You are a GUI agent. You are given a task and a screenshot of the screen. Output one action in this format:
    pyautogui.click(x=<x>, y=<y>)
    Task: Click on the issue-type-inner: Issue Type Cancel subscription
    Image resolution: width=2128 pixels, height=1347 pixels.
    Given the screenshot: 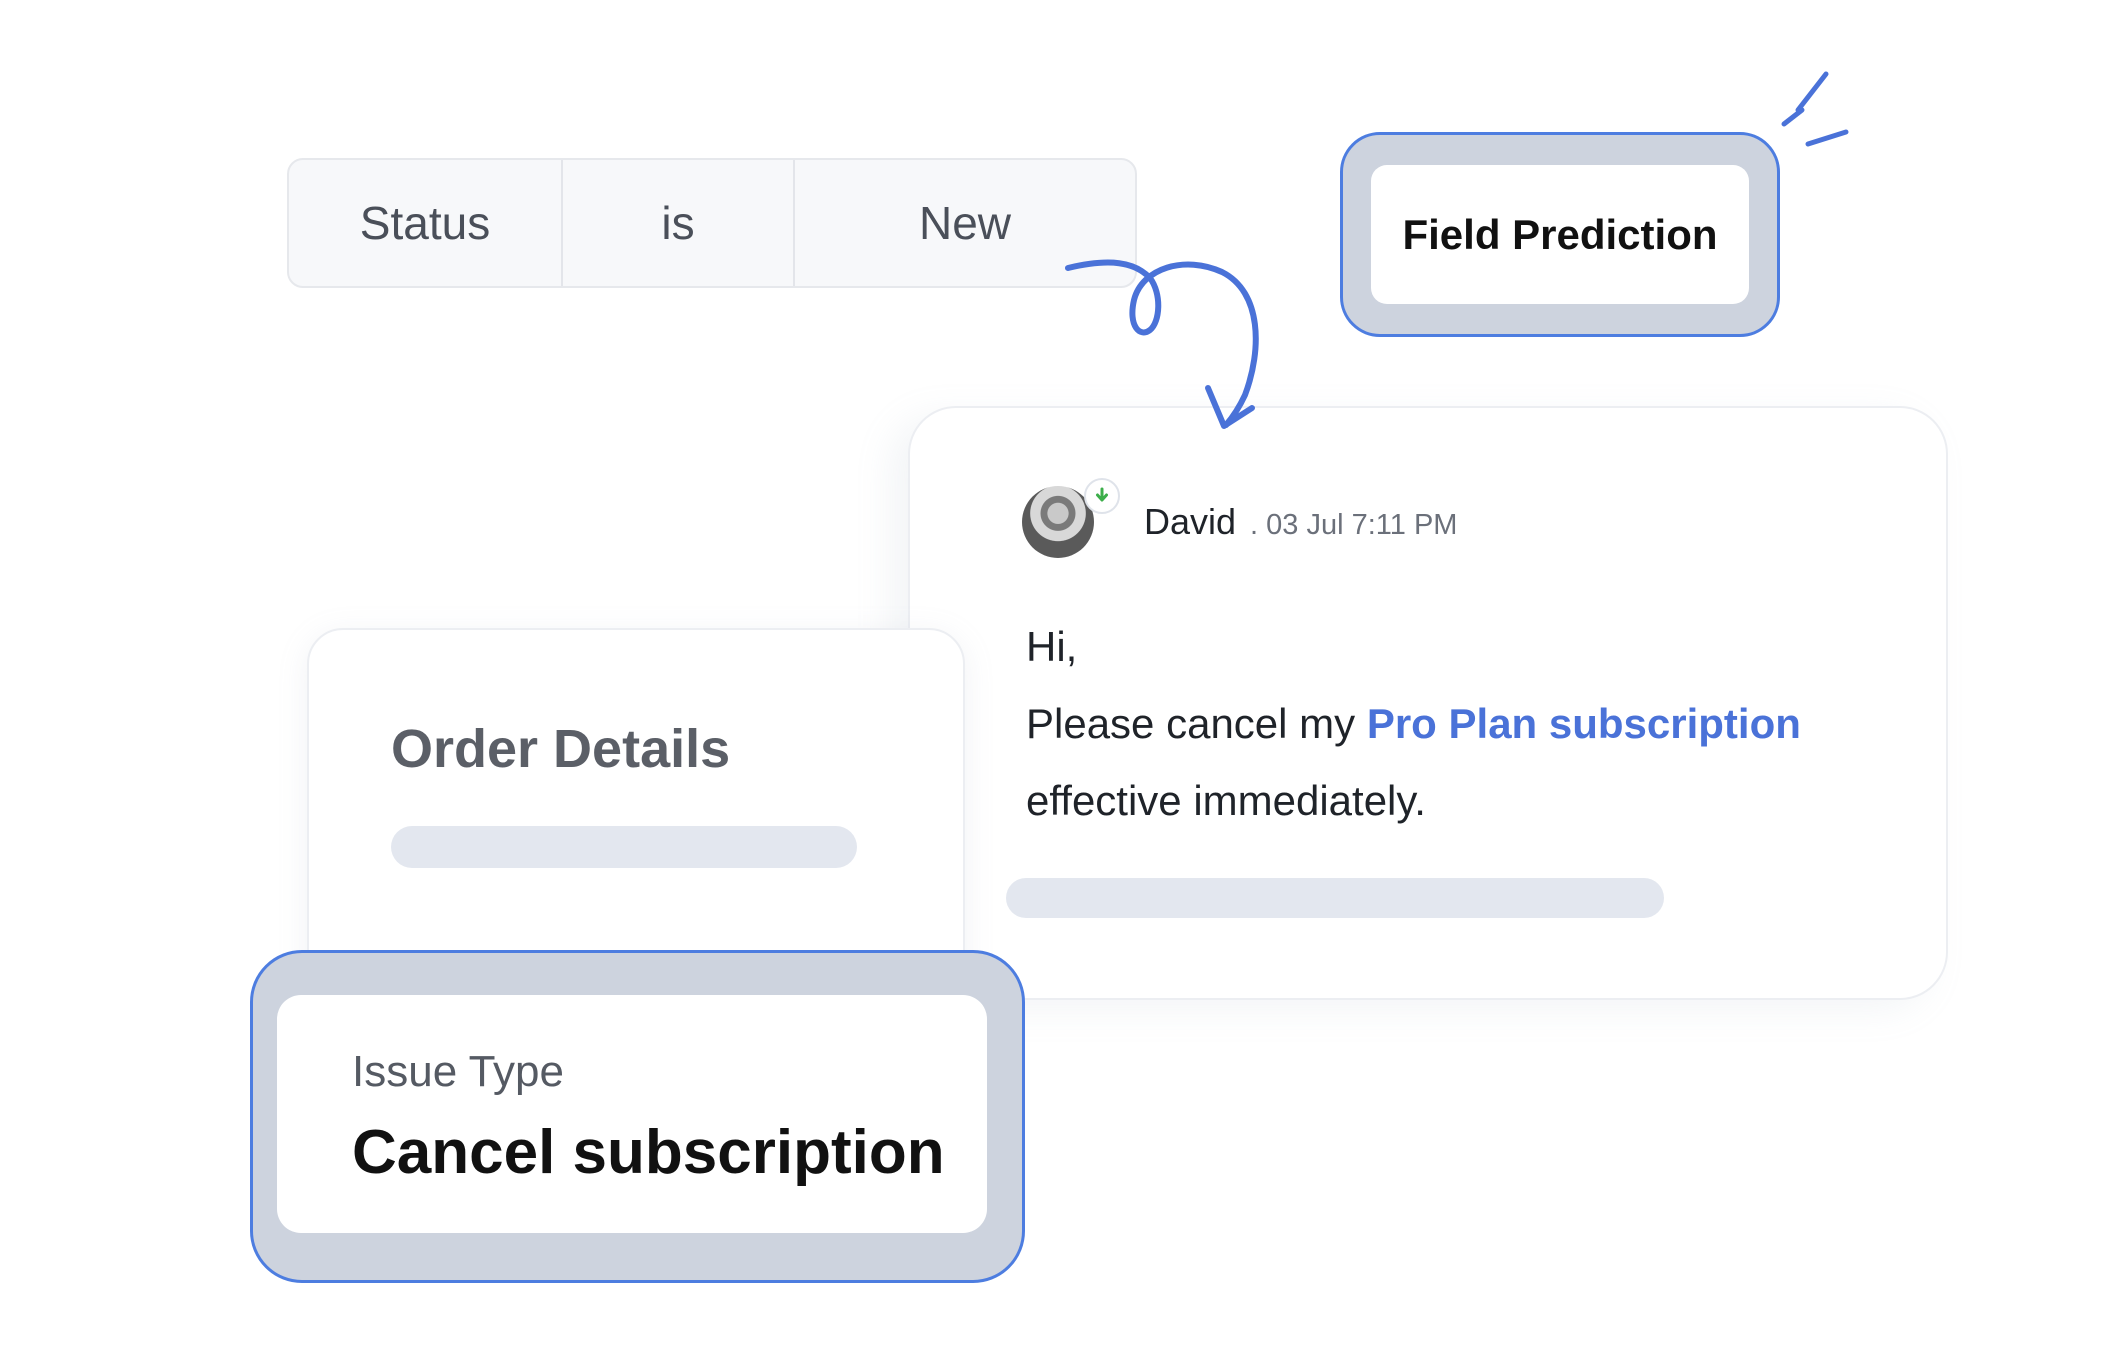 What is the action you would take?
    pyautogui.click(x=632, y=1114)
    